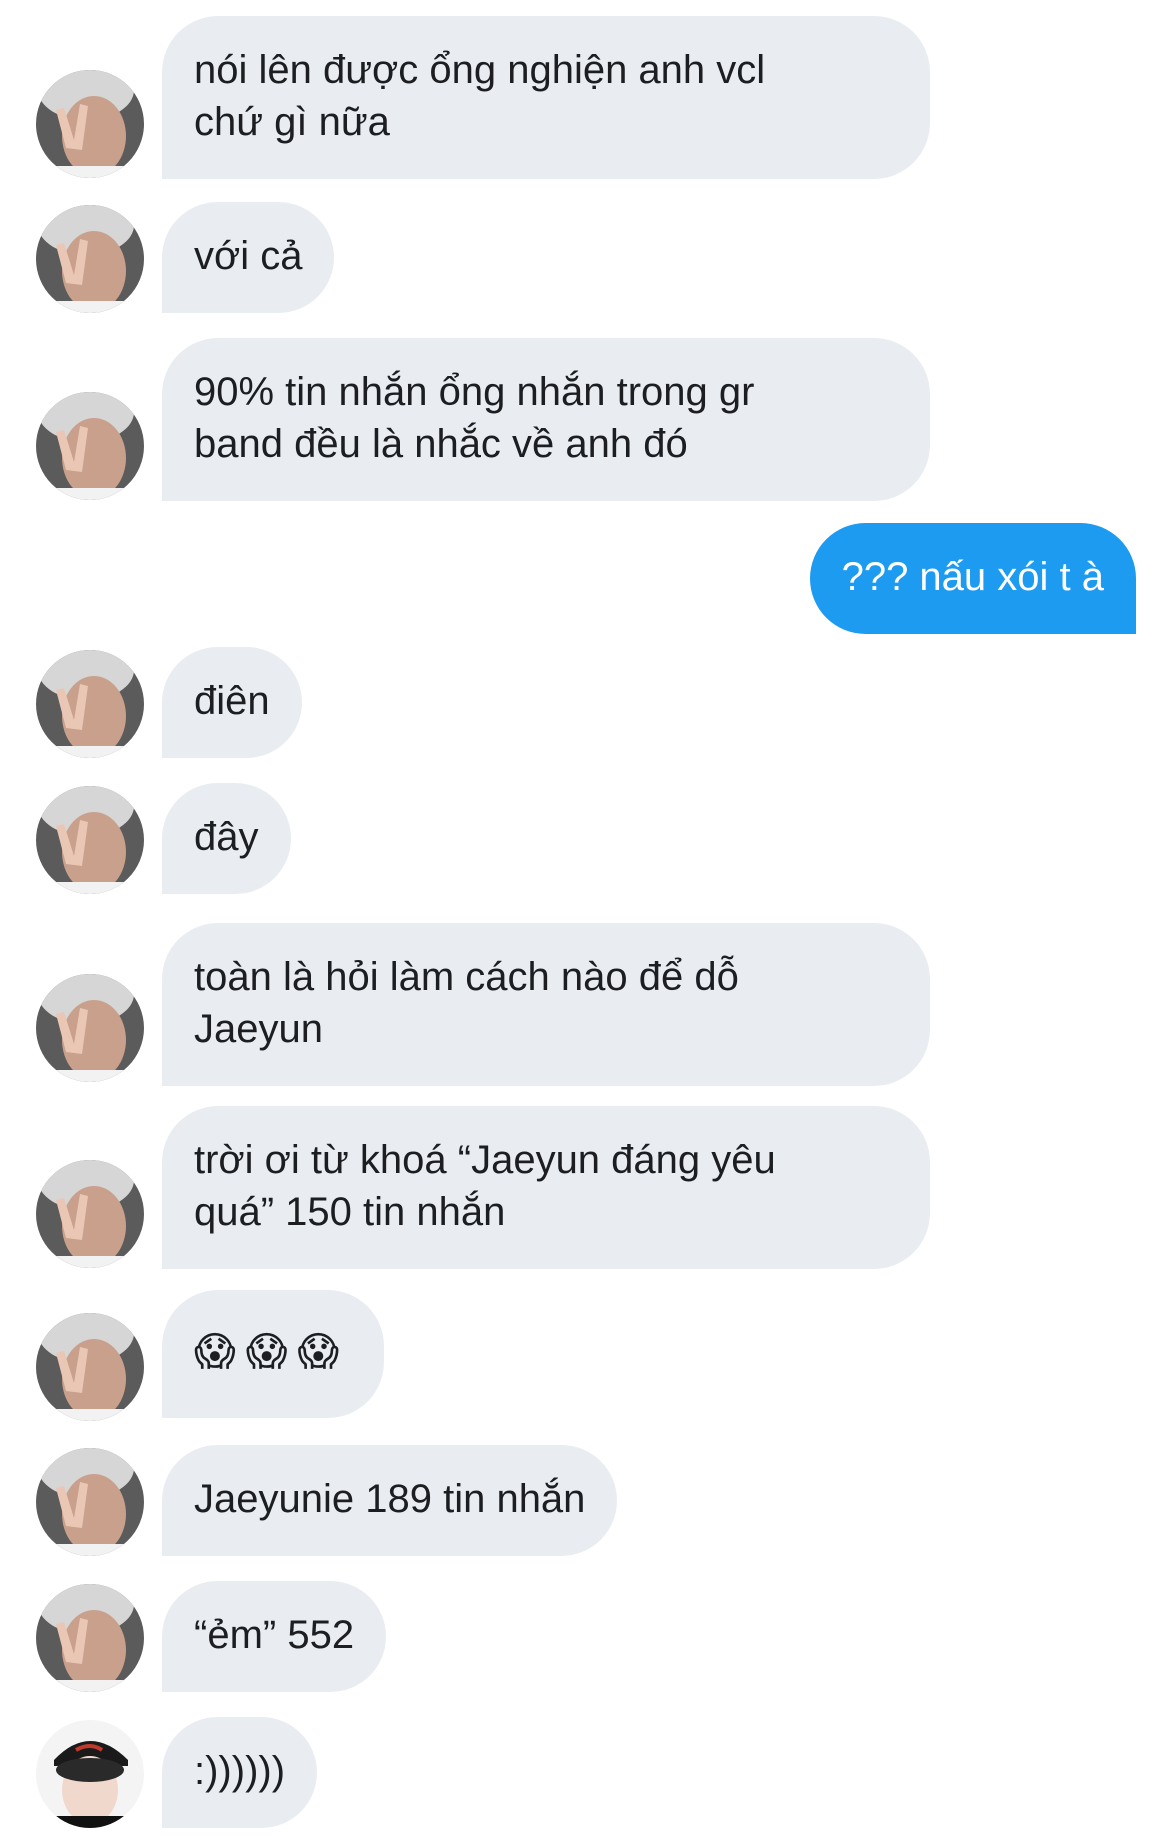  Describe the element at coordinates (350, 1212) in the screenshot. I see `message-text: quá” 150 tin nhắn` at that location.